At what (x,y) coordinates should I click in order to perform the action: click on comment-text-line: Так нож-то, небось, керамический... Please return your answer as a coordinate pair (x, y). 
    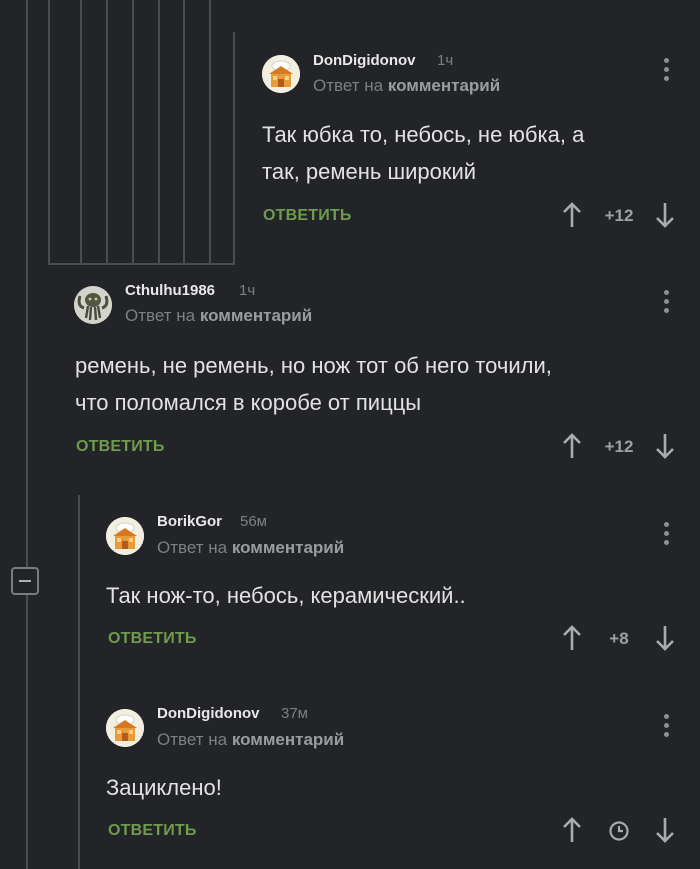
    Looking at the image, I should click on (286, 595).